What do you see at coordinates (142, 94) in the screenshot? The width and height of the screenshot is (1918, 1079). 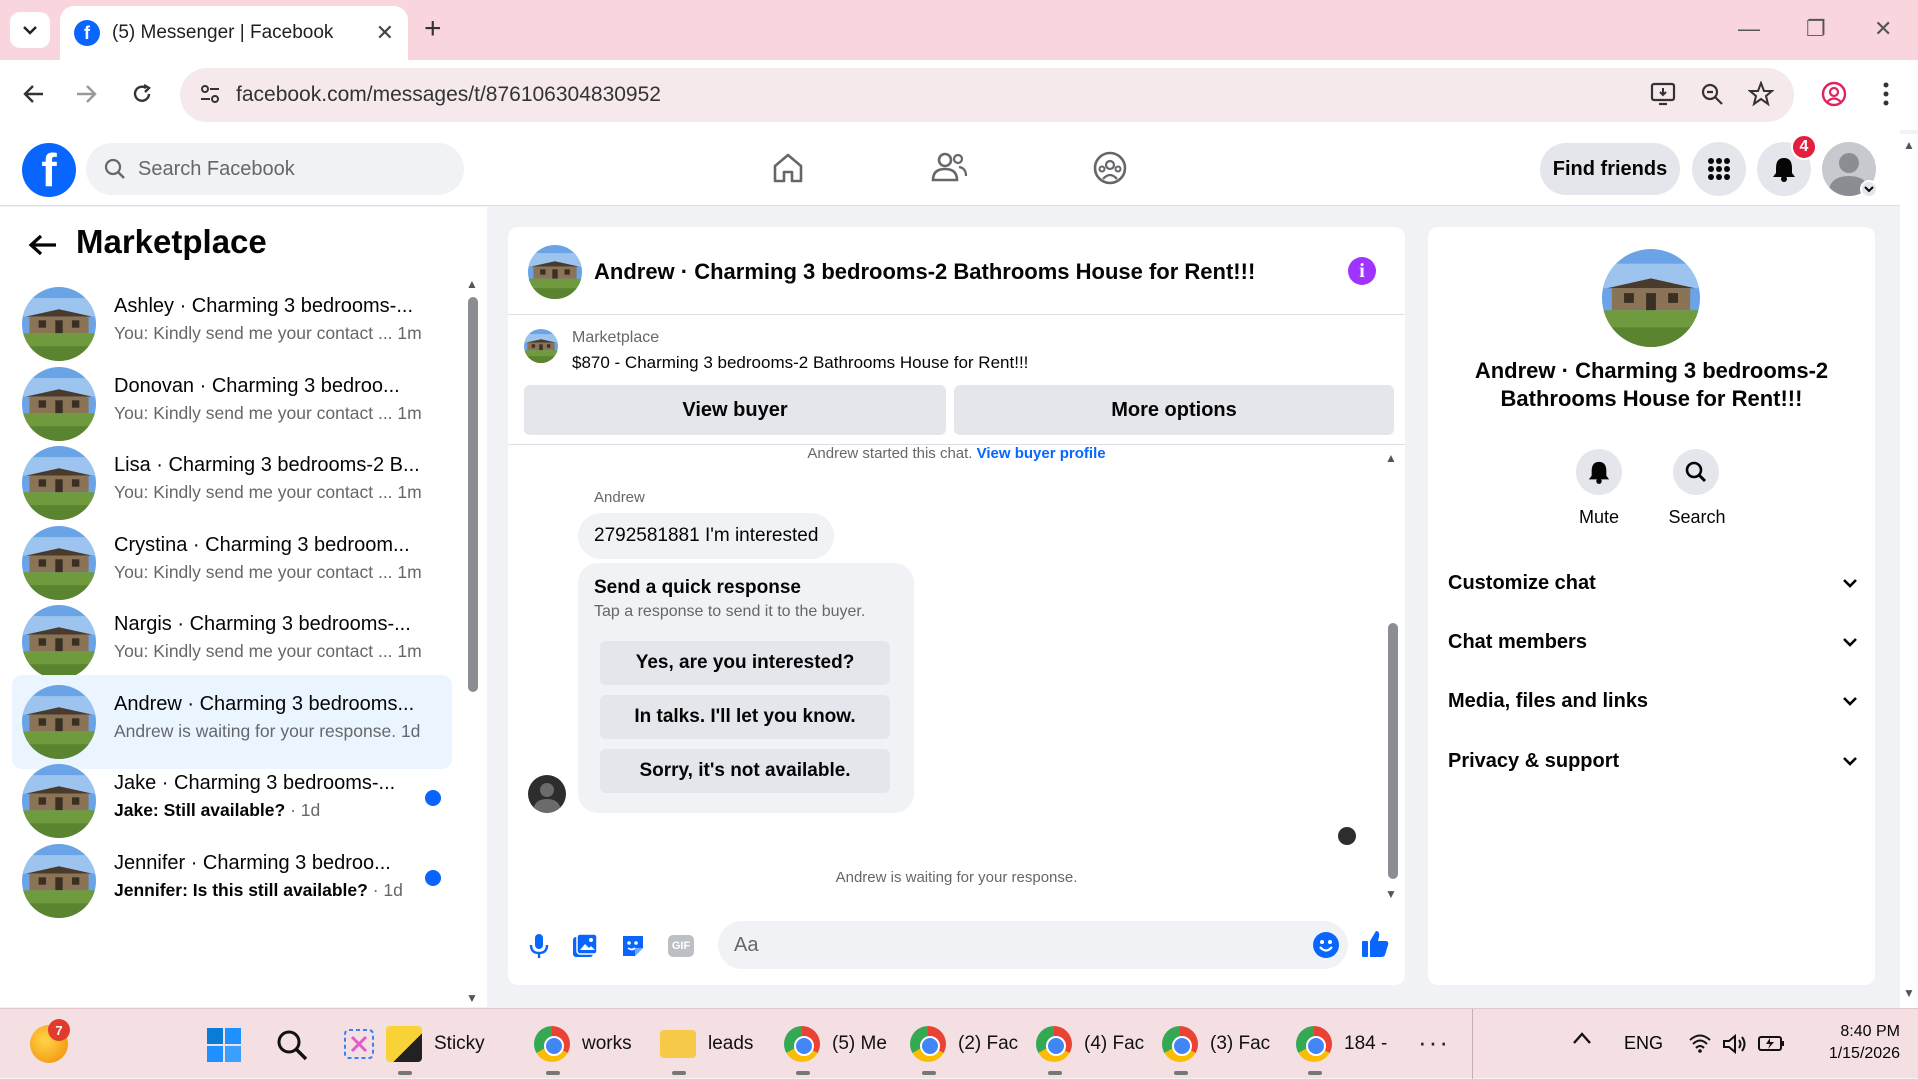 I see `reload-icon` at bounding box center [142, 94].